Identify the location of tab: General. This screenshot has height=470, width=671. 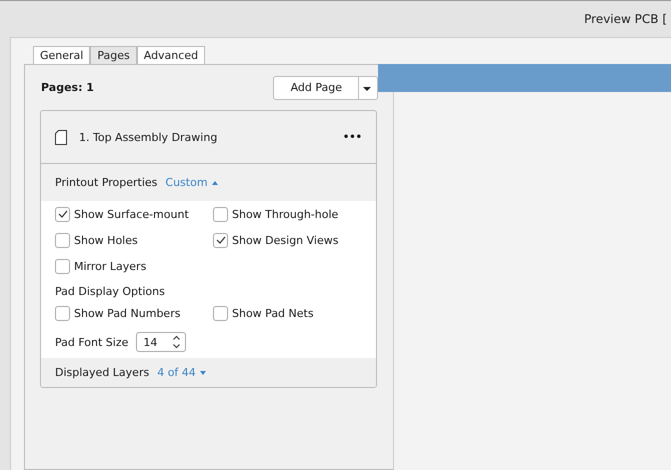
(61, 55).